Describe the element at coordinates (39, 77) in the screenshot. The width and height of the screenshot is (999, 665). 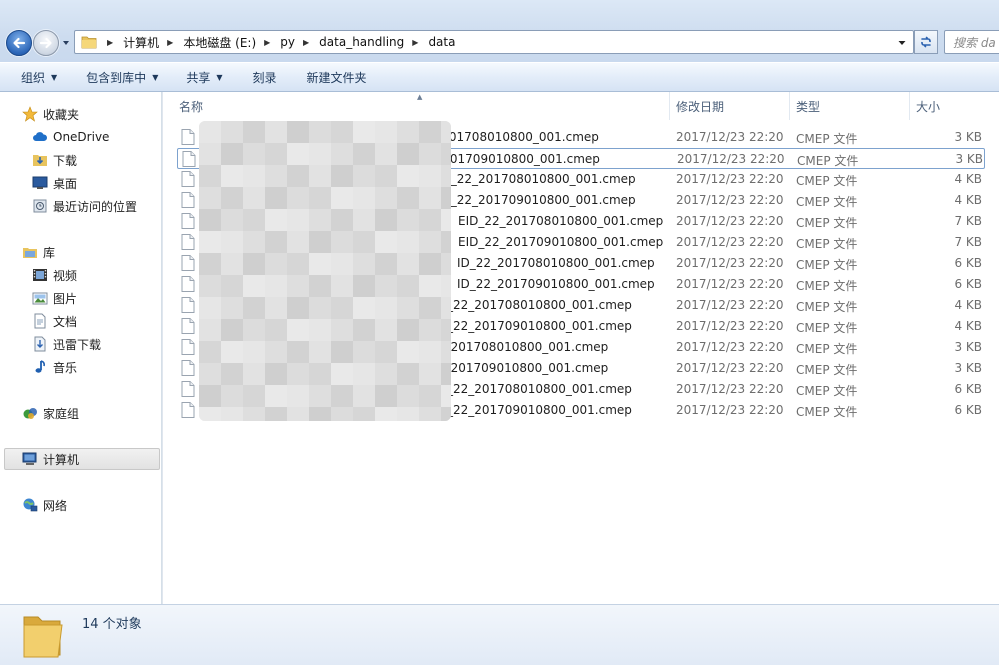
I see `organize-menu: 组织 ▼` at that location.